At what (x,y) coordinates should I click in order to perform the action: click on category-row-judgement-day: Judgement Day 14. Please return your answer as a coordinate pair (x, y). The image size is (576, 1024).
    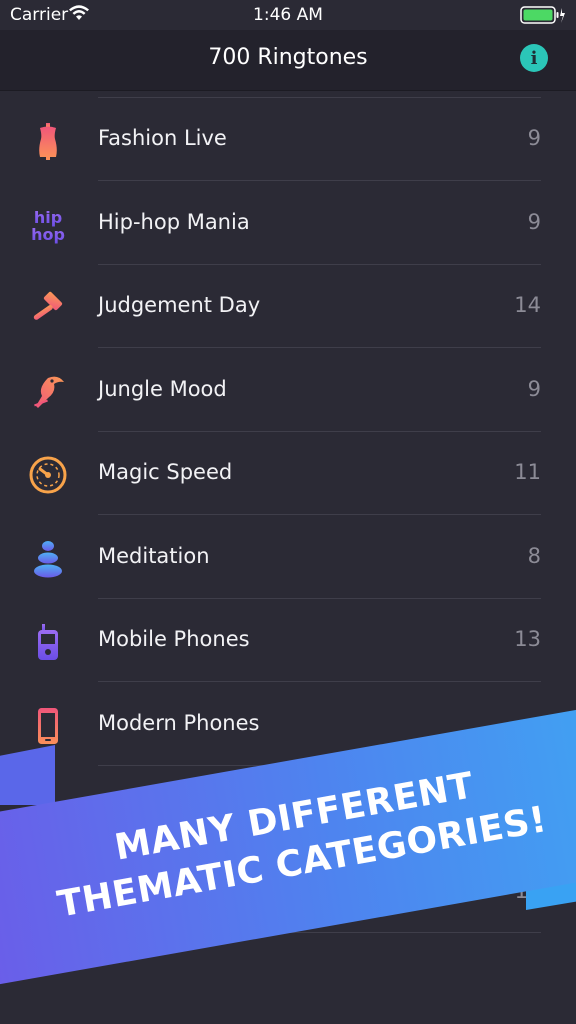
    Looking at the image, I should click on (288, 306).